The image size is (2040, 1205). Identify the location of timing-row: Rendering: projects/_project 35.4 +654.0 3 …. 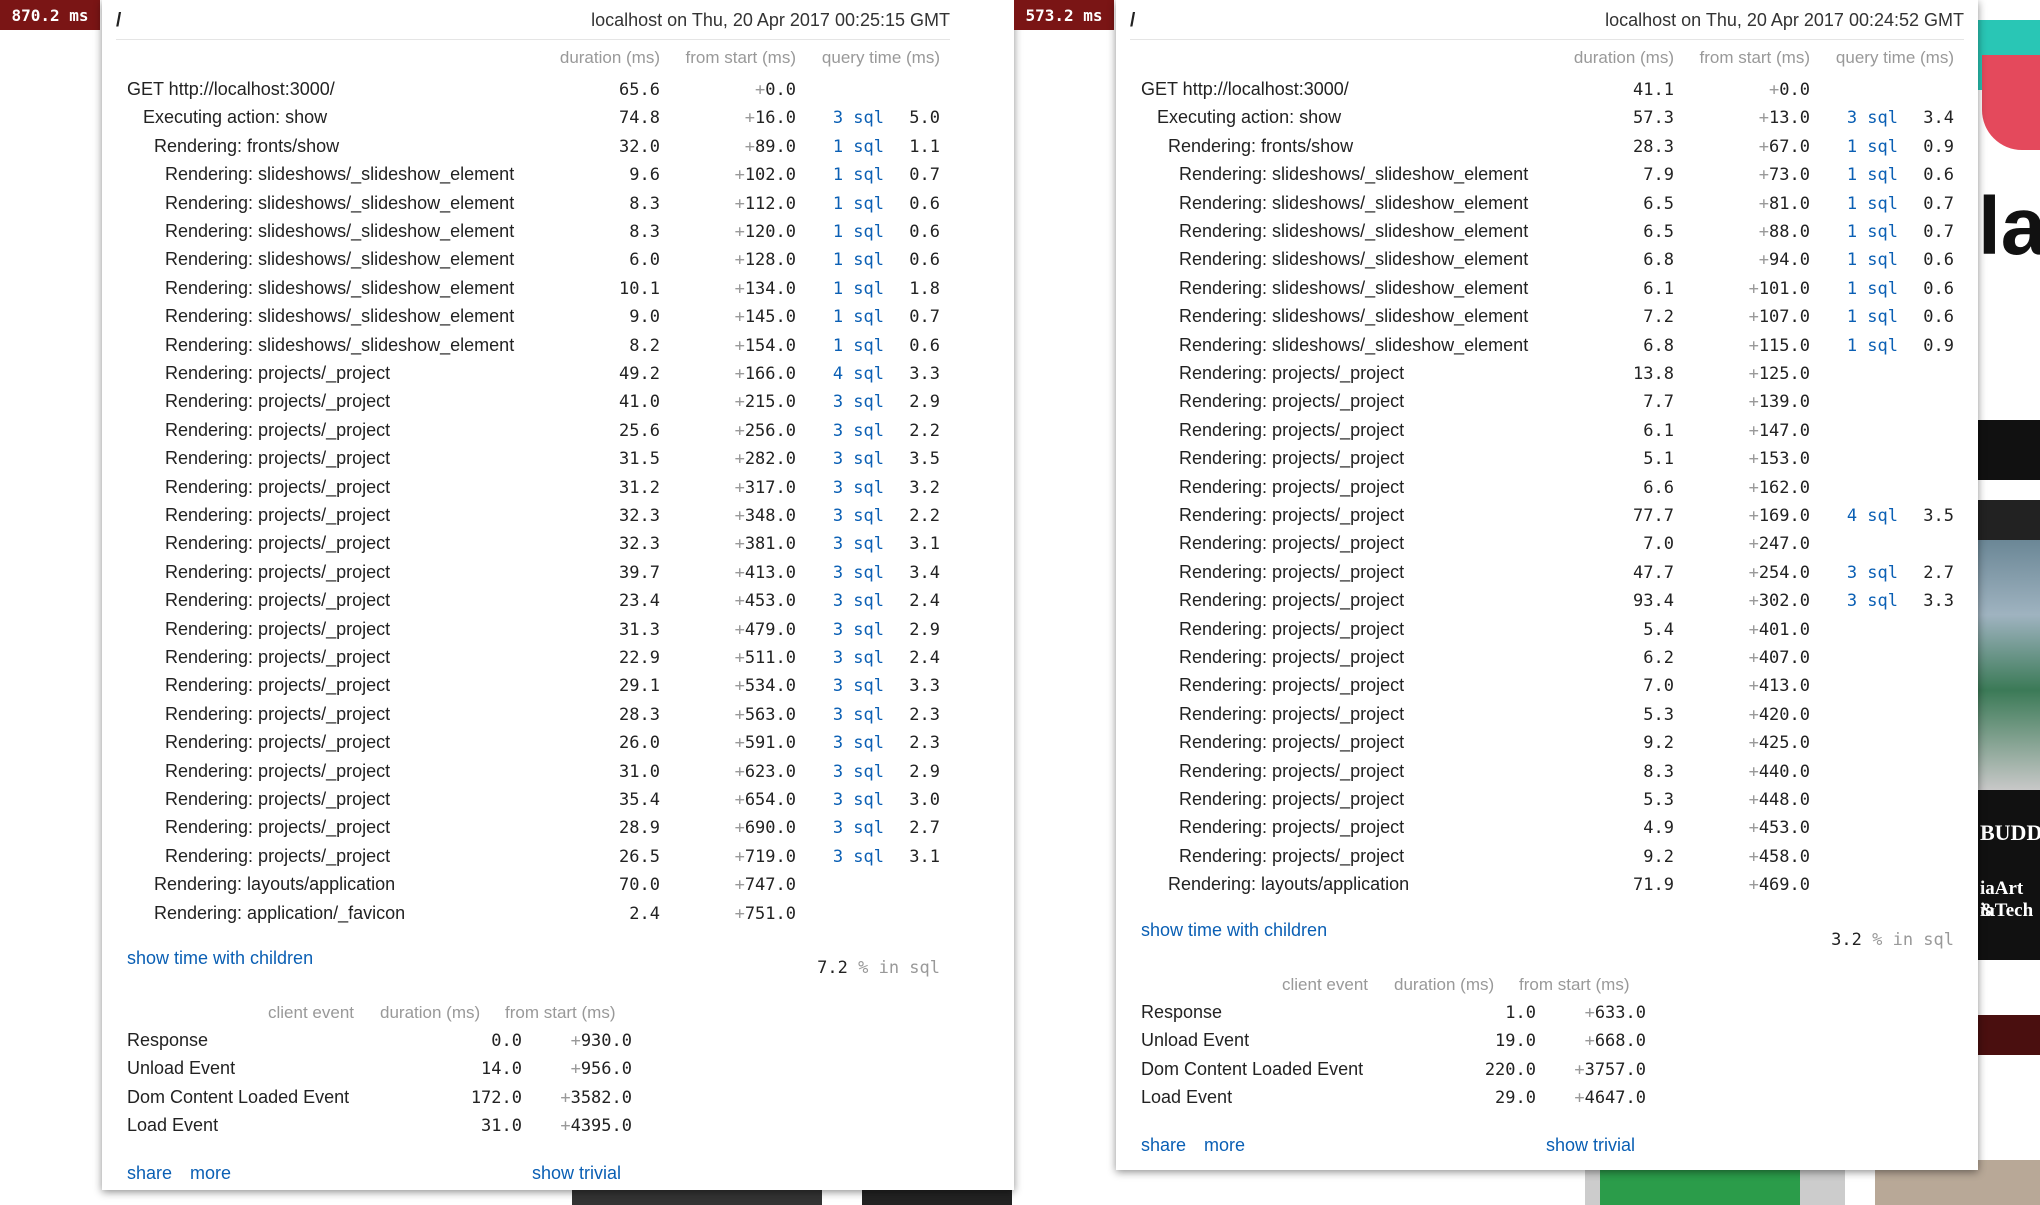
(558, 803).